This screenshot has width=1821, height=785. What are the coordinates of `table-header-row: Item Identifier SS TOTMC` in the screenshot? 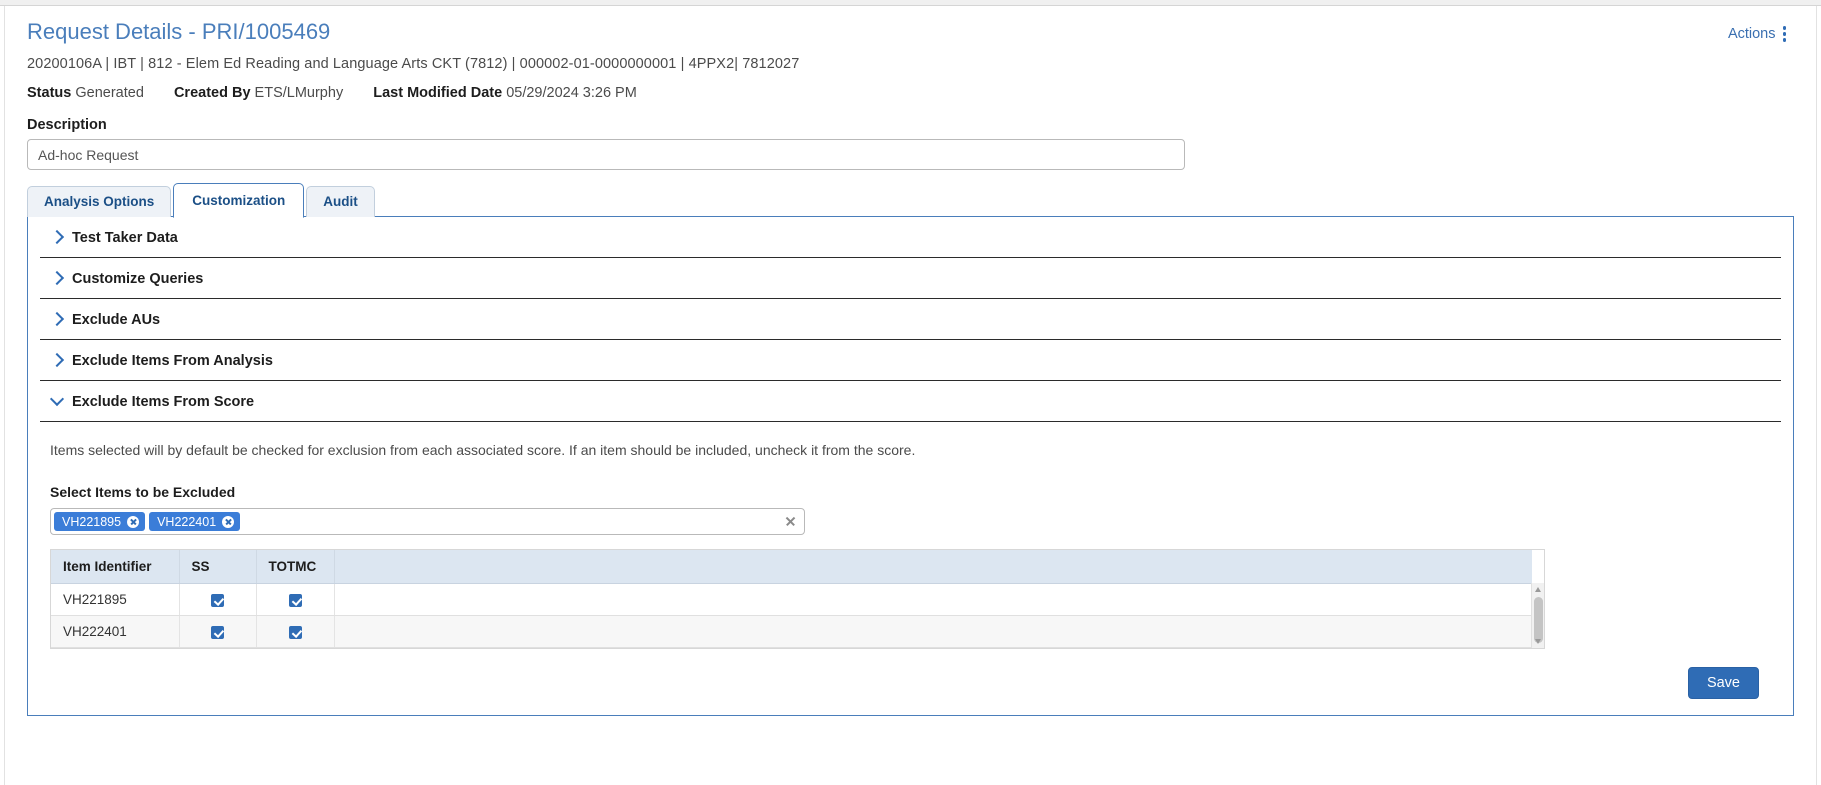 It's located at (791, 567).